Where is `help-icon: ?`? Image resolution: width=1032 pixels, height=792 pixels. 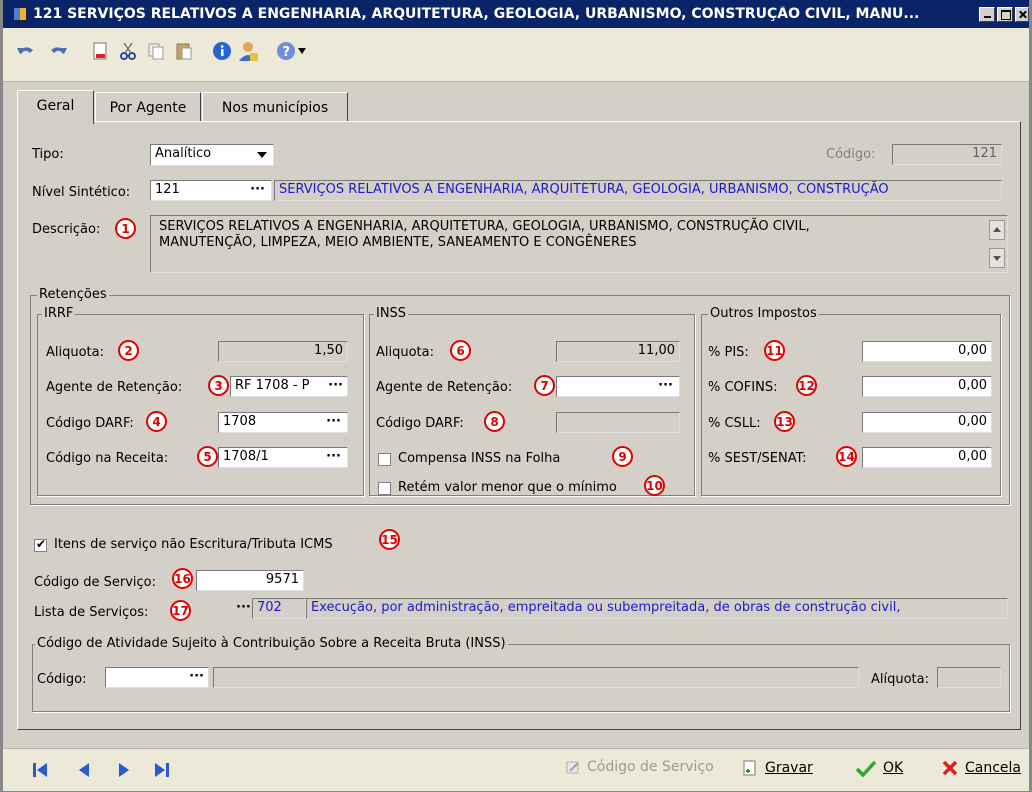 help-icon: ? is located at coordinates (286, 51).